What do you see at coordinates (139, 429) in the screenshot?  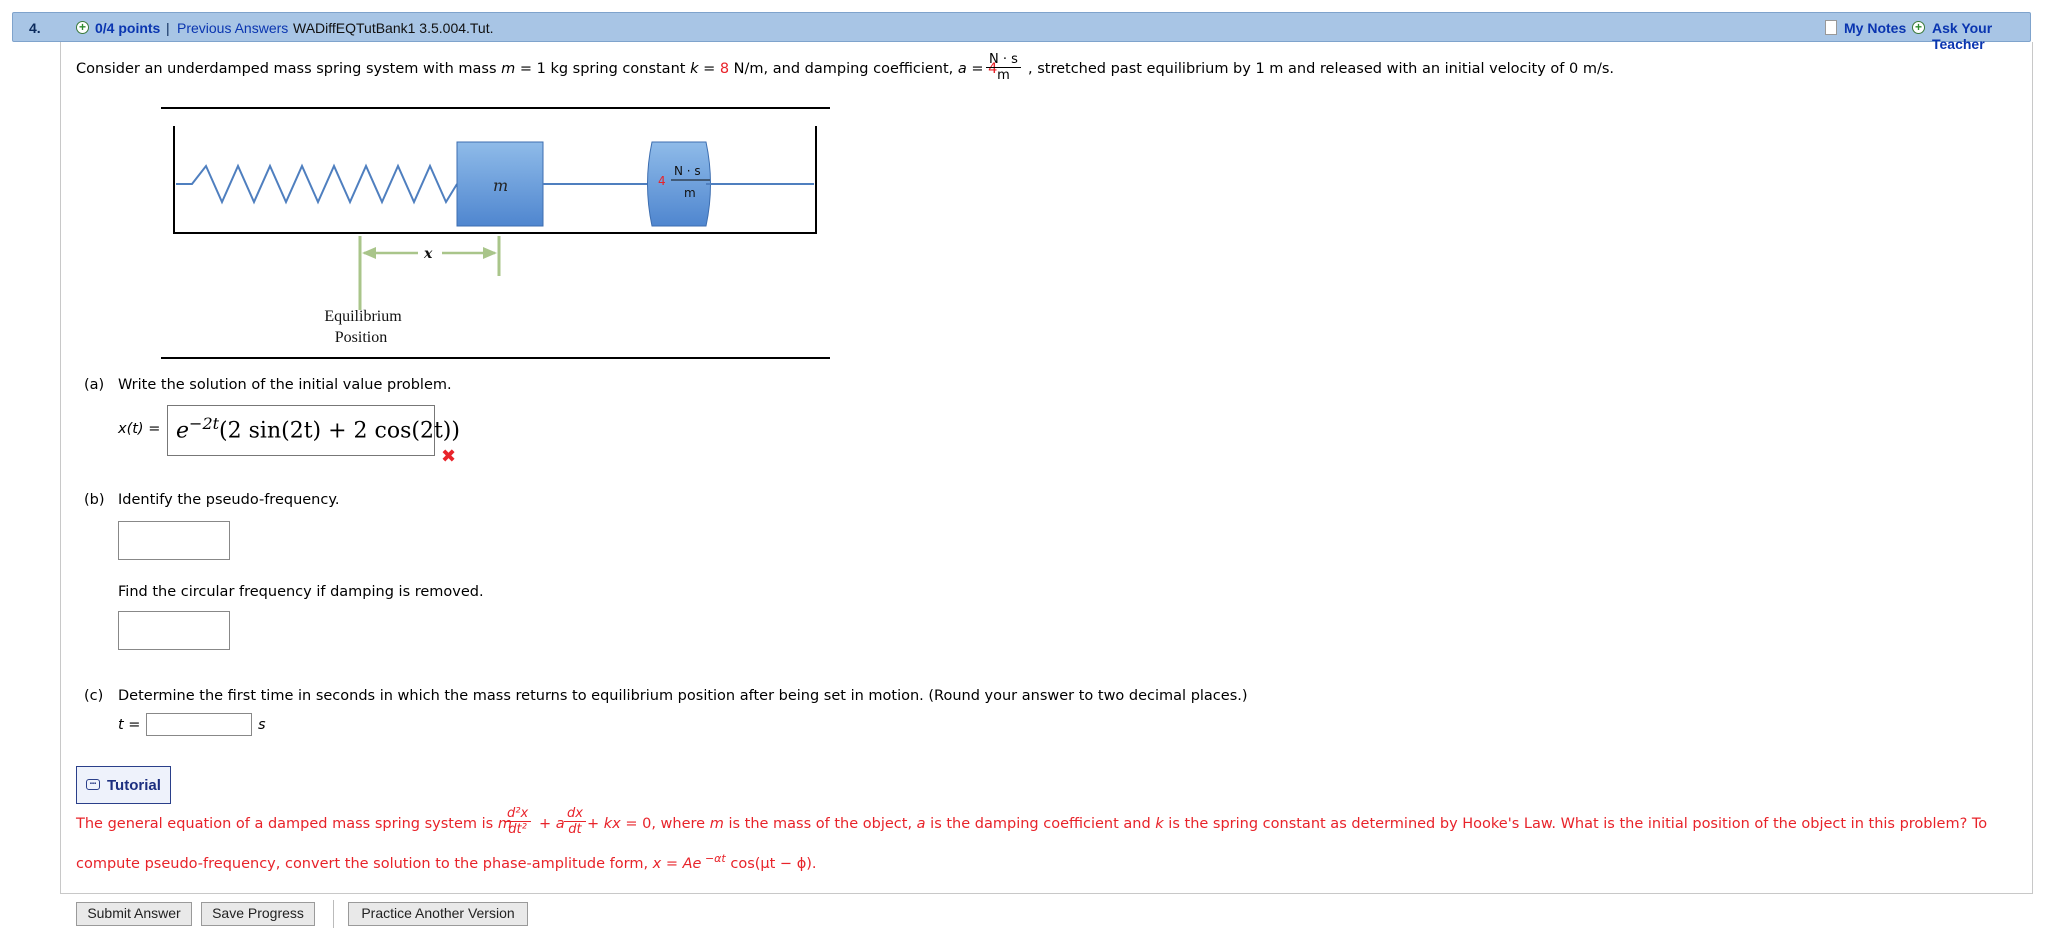 I see `part-a-lhs: x(t) =` at bounding box center [139, 429].